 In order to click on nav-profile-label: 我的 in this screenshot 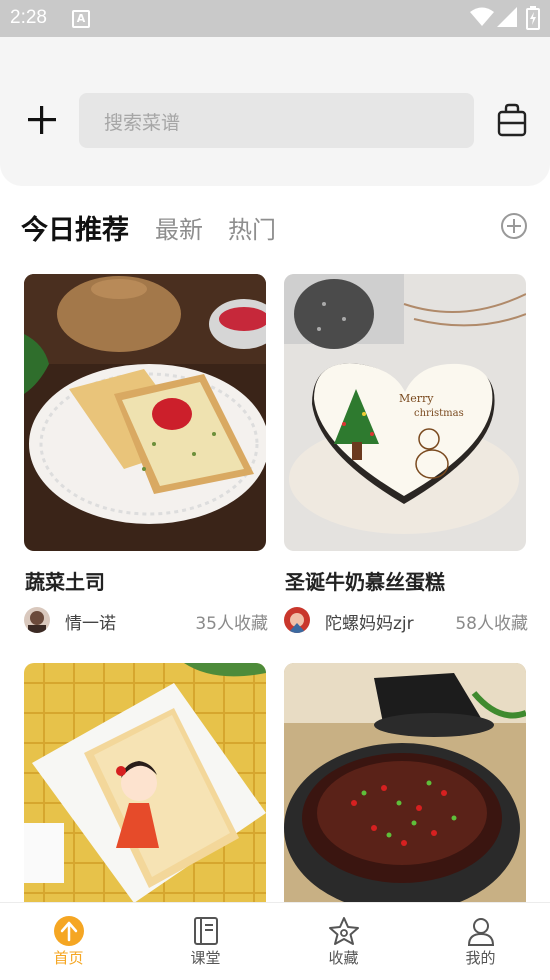, I will do `click(480, 958)`.